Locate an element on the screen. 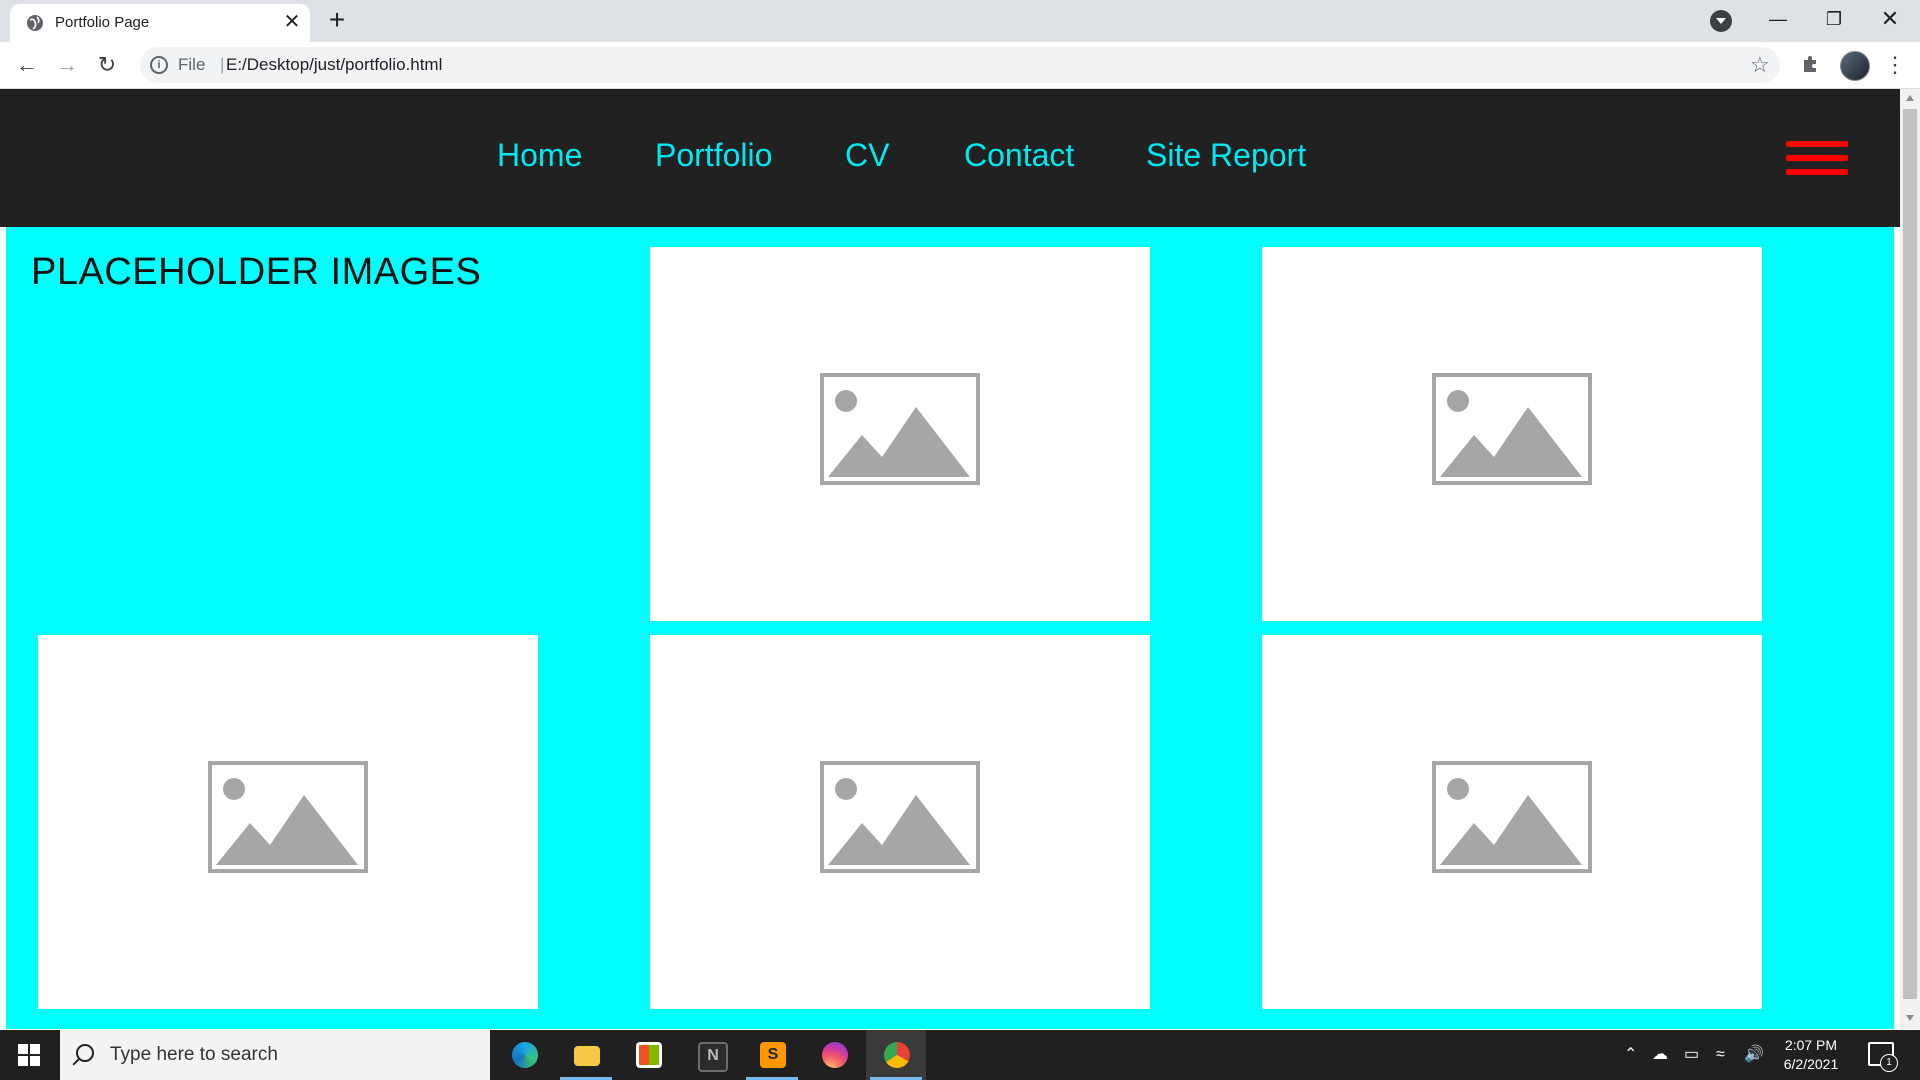  nav-link-portfolio: Portfolio is located at coordinates (713, 155).